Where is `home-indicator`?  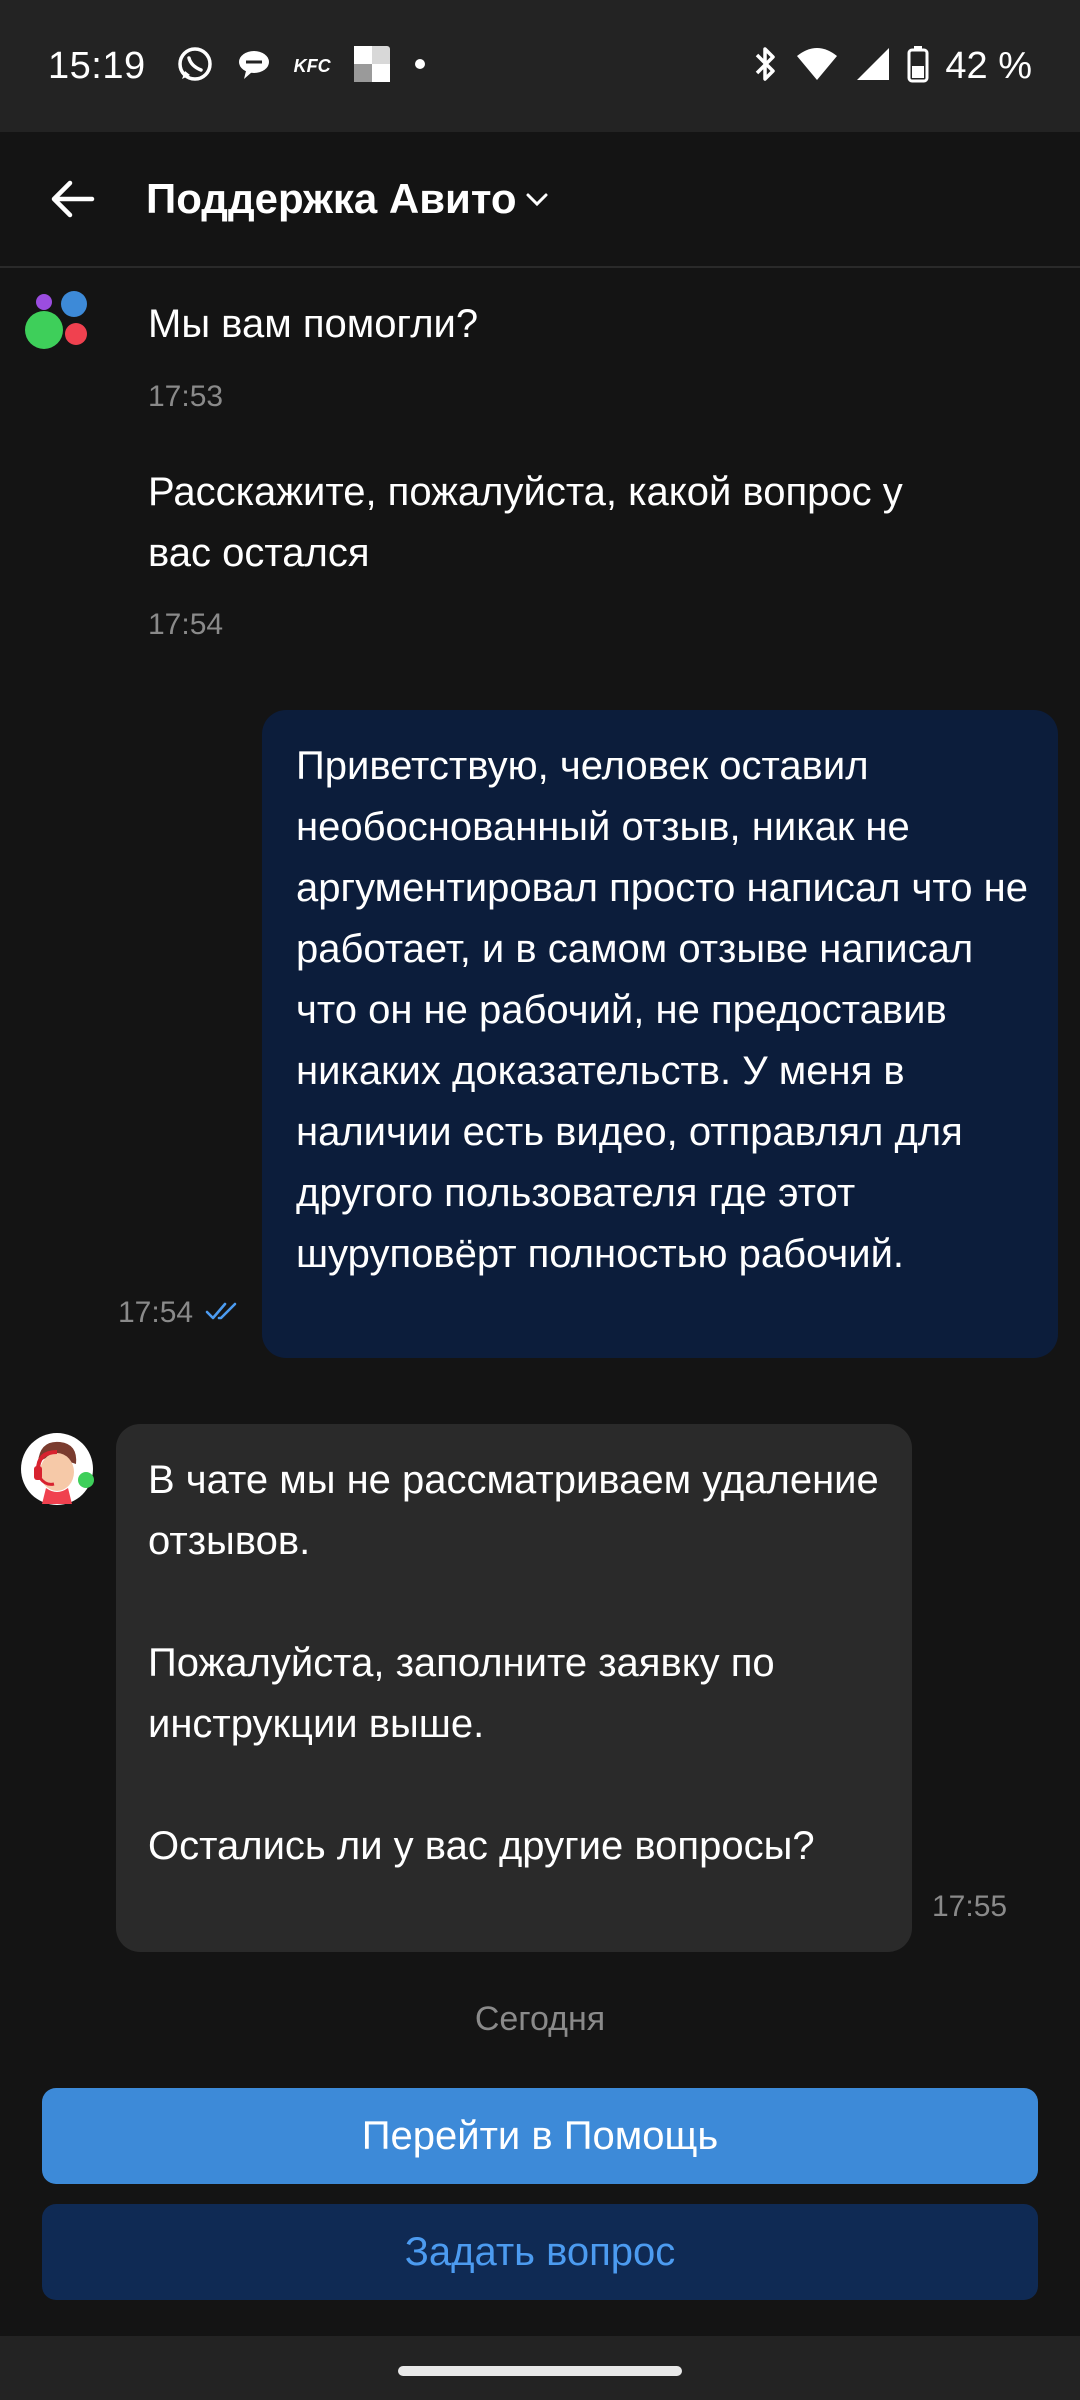 home-indicator is located at coordinates (540, 2371).